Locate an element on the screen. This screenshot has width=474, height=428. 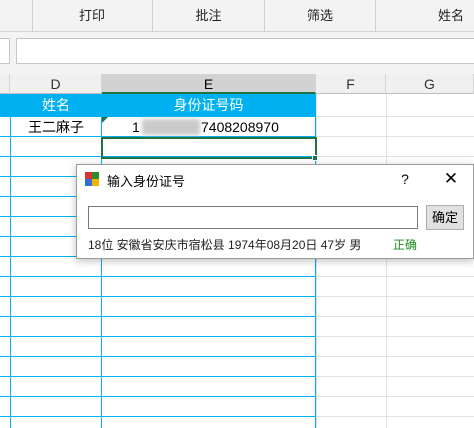
confirm-button: 确定 is located at coordinates (445, 217).